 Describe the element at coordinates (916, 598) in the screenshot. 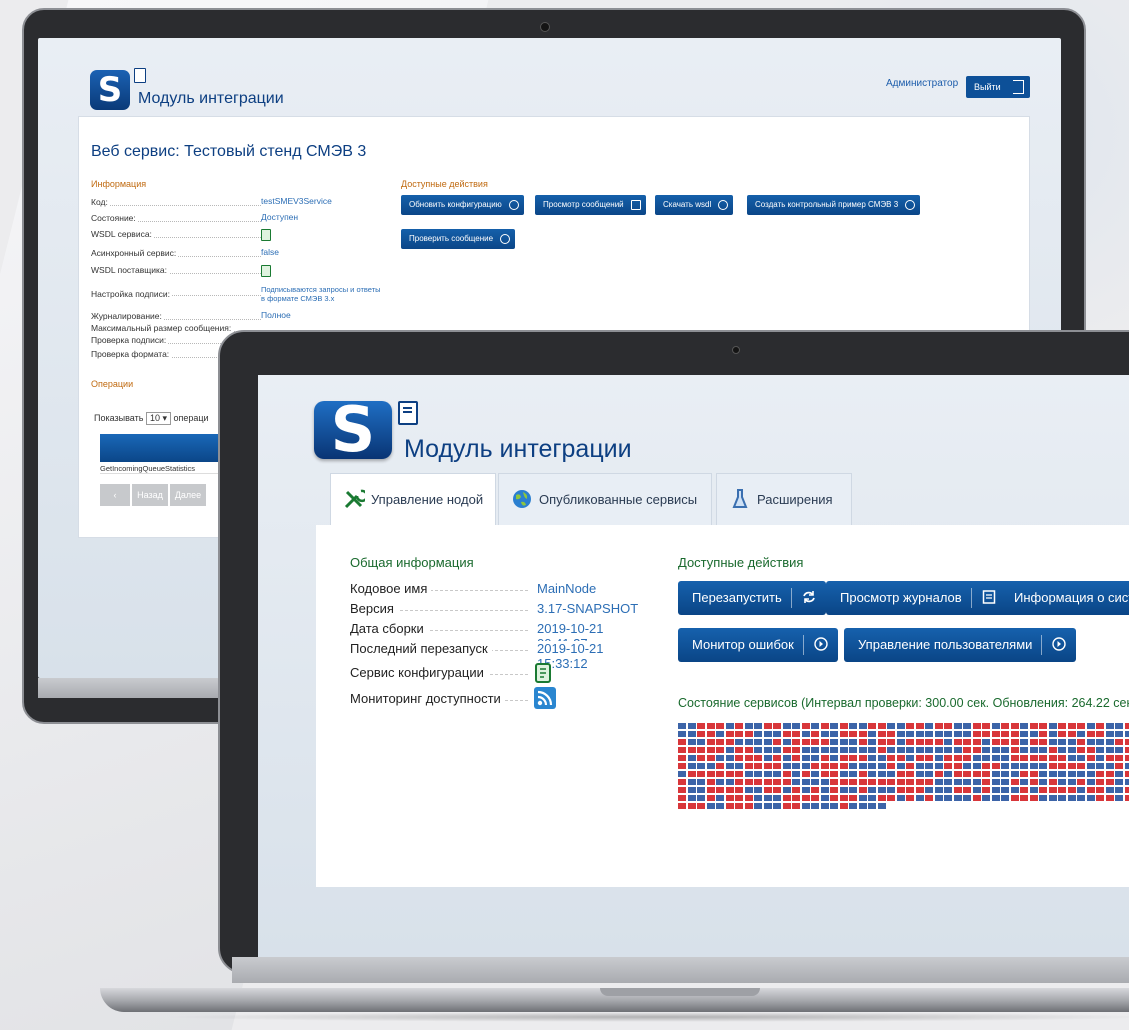

I see `view-logs-button: Просмотр журналов` at that location.